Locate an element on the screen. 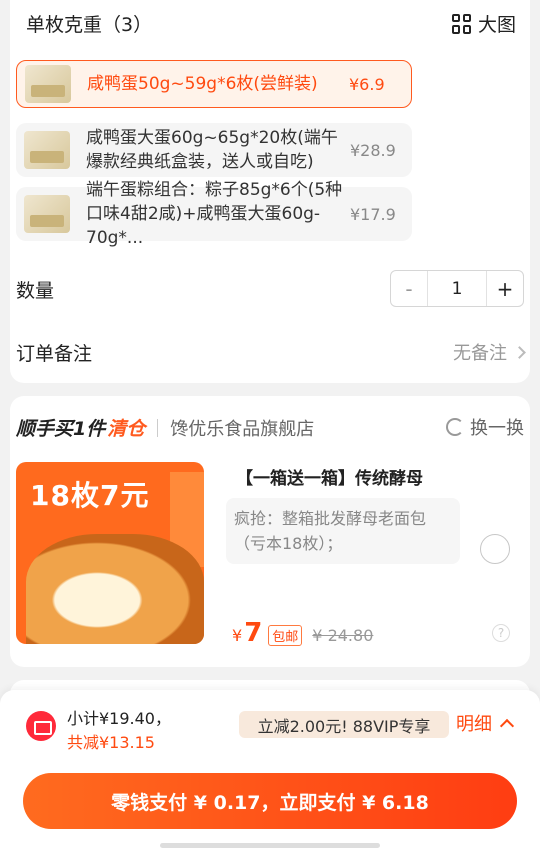 Image resolution: width=540 pixels, height=852 pixels. remark-value: 无备注 is located at coordinates (480, 353).